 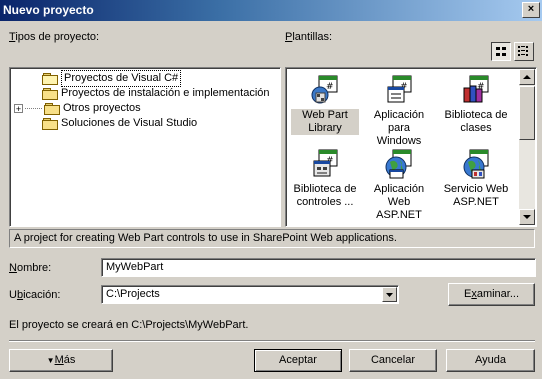 I want to click on name-input: MyWebPart, so click(x=318, y=267).